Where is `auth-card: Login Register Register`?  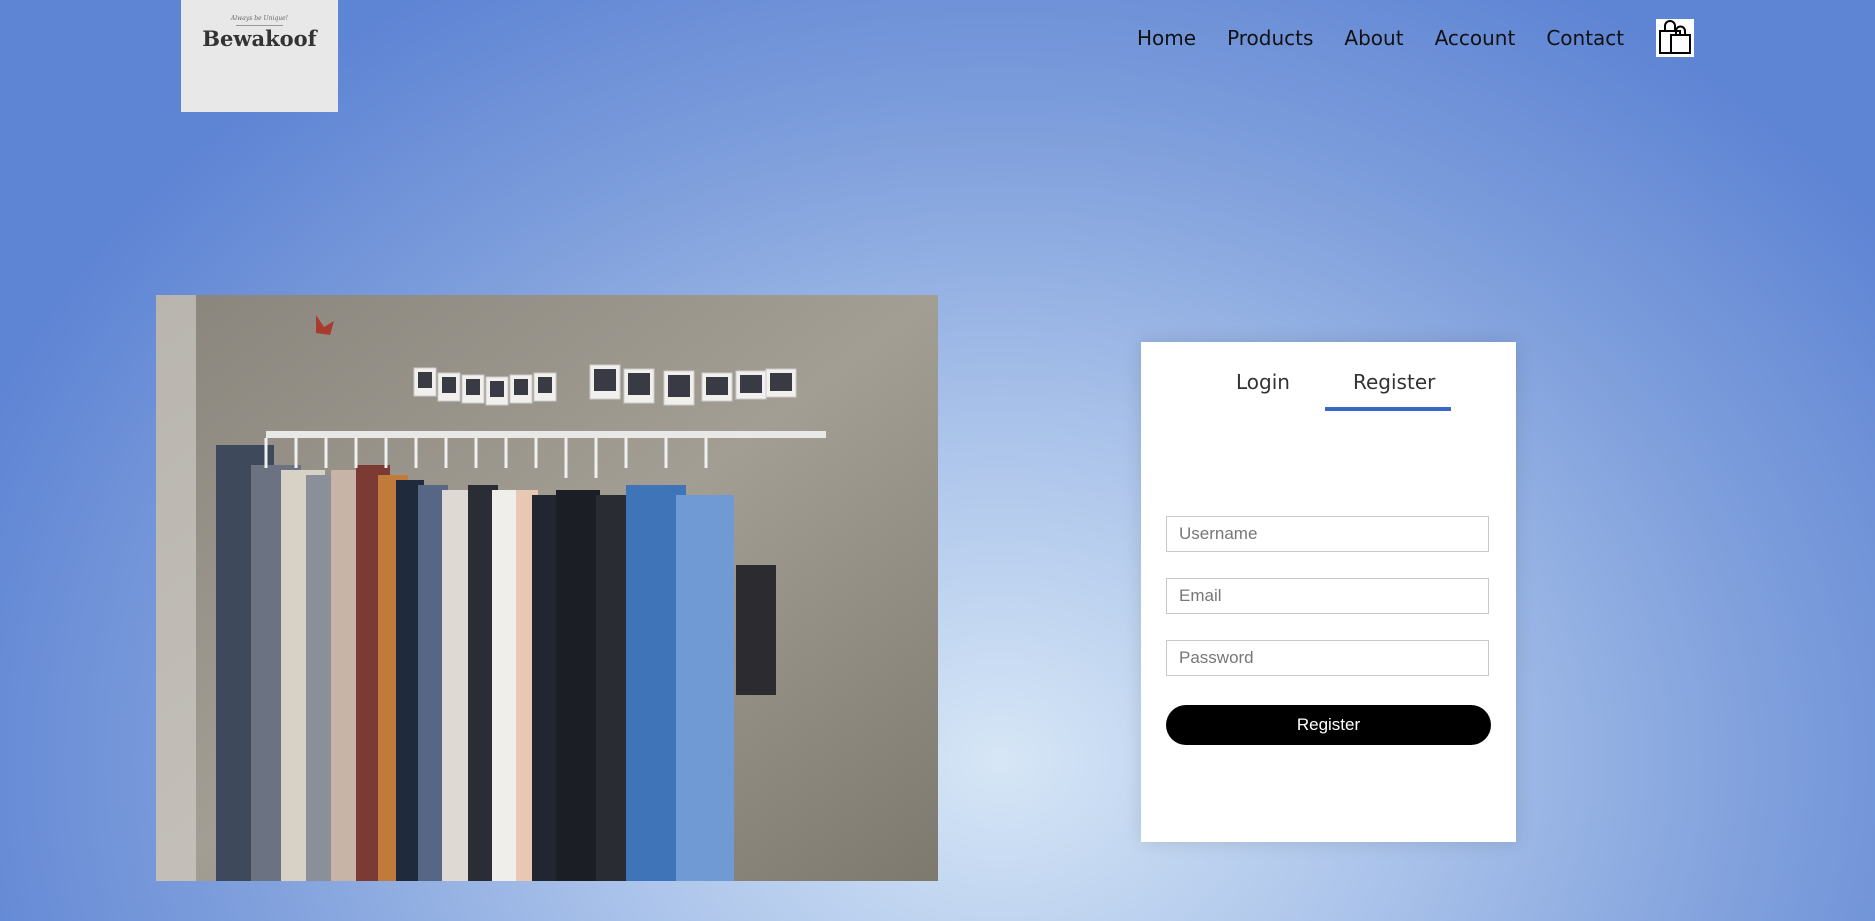 auth-card: Login Register Register is located at coordinates (1328, 592).